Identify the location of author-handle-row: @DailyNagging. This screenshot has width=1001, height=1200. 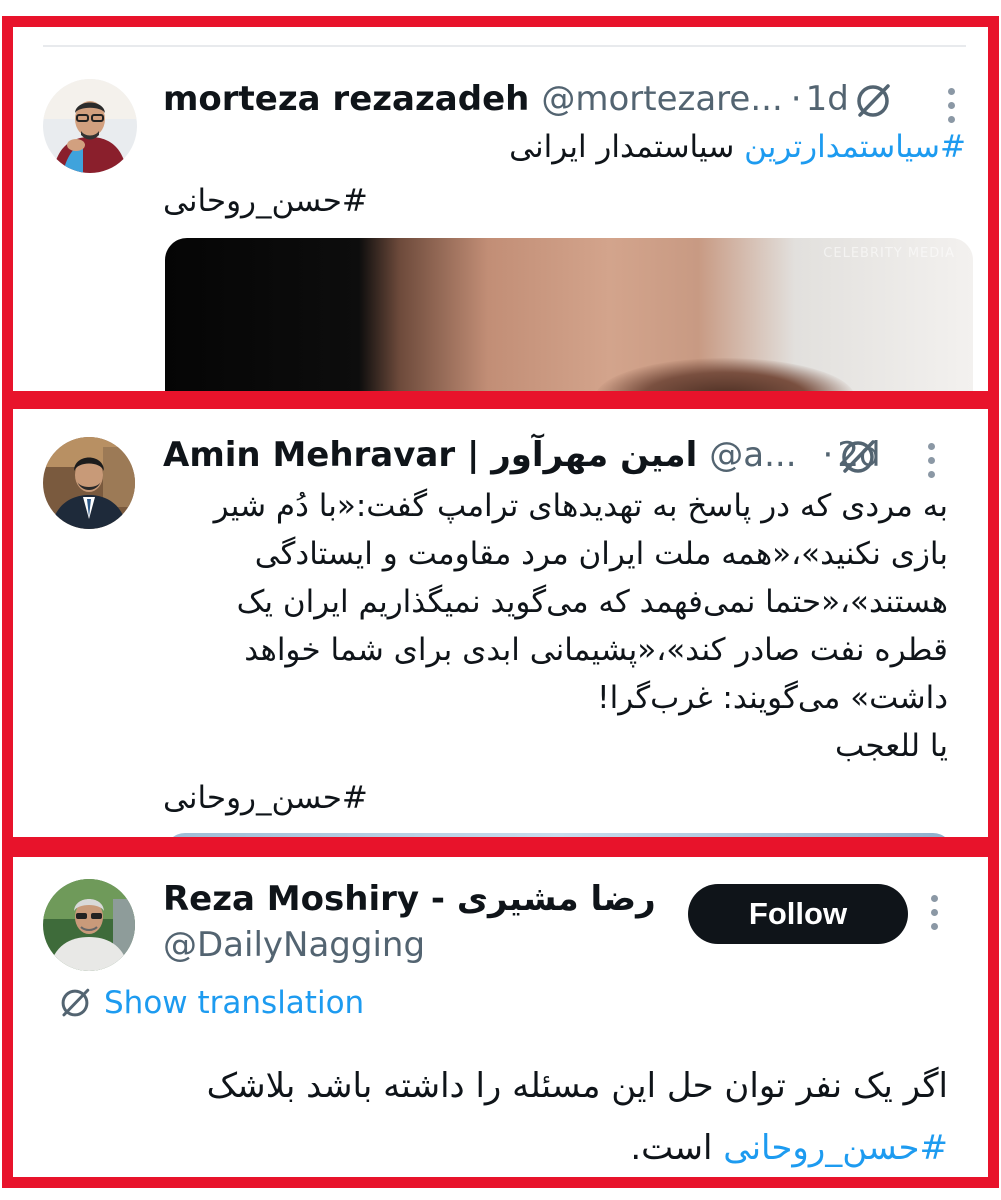
(294, 945).